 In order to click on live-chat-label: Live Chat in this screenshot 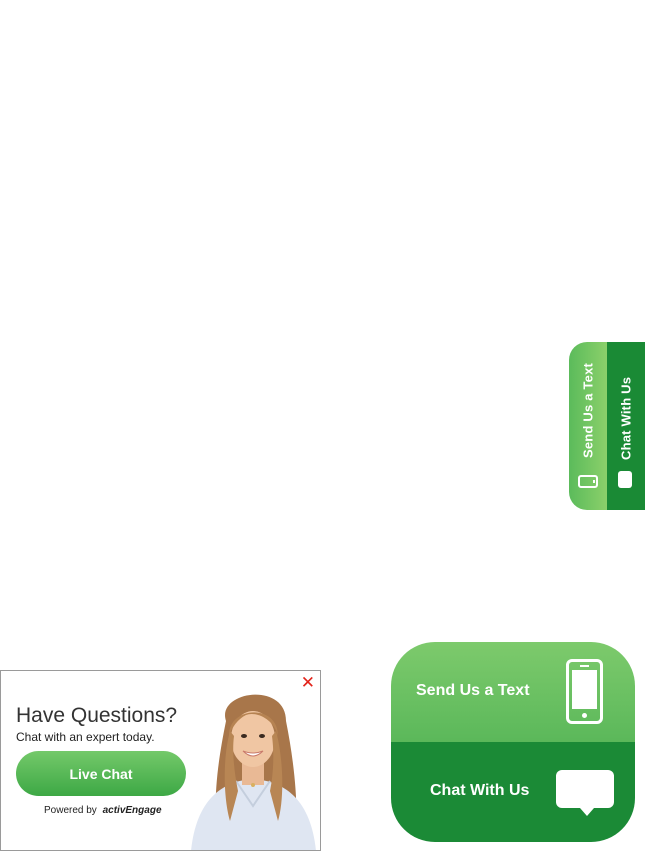, I will do `click(101, 773)`.